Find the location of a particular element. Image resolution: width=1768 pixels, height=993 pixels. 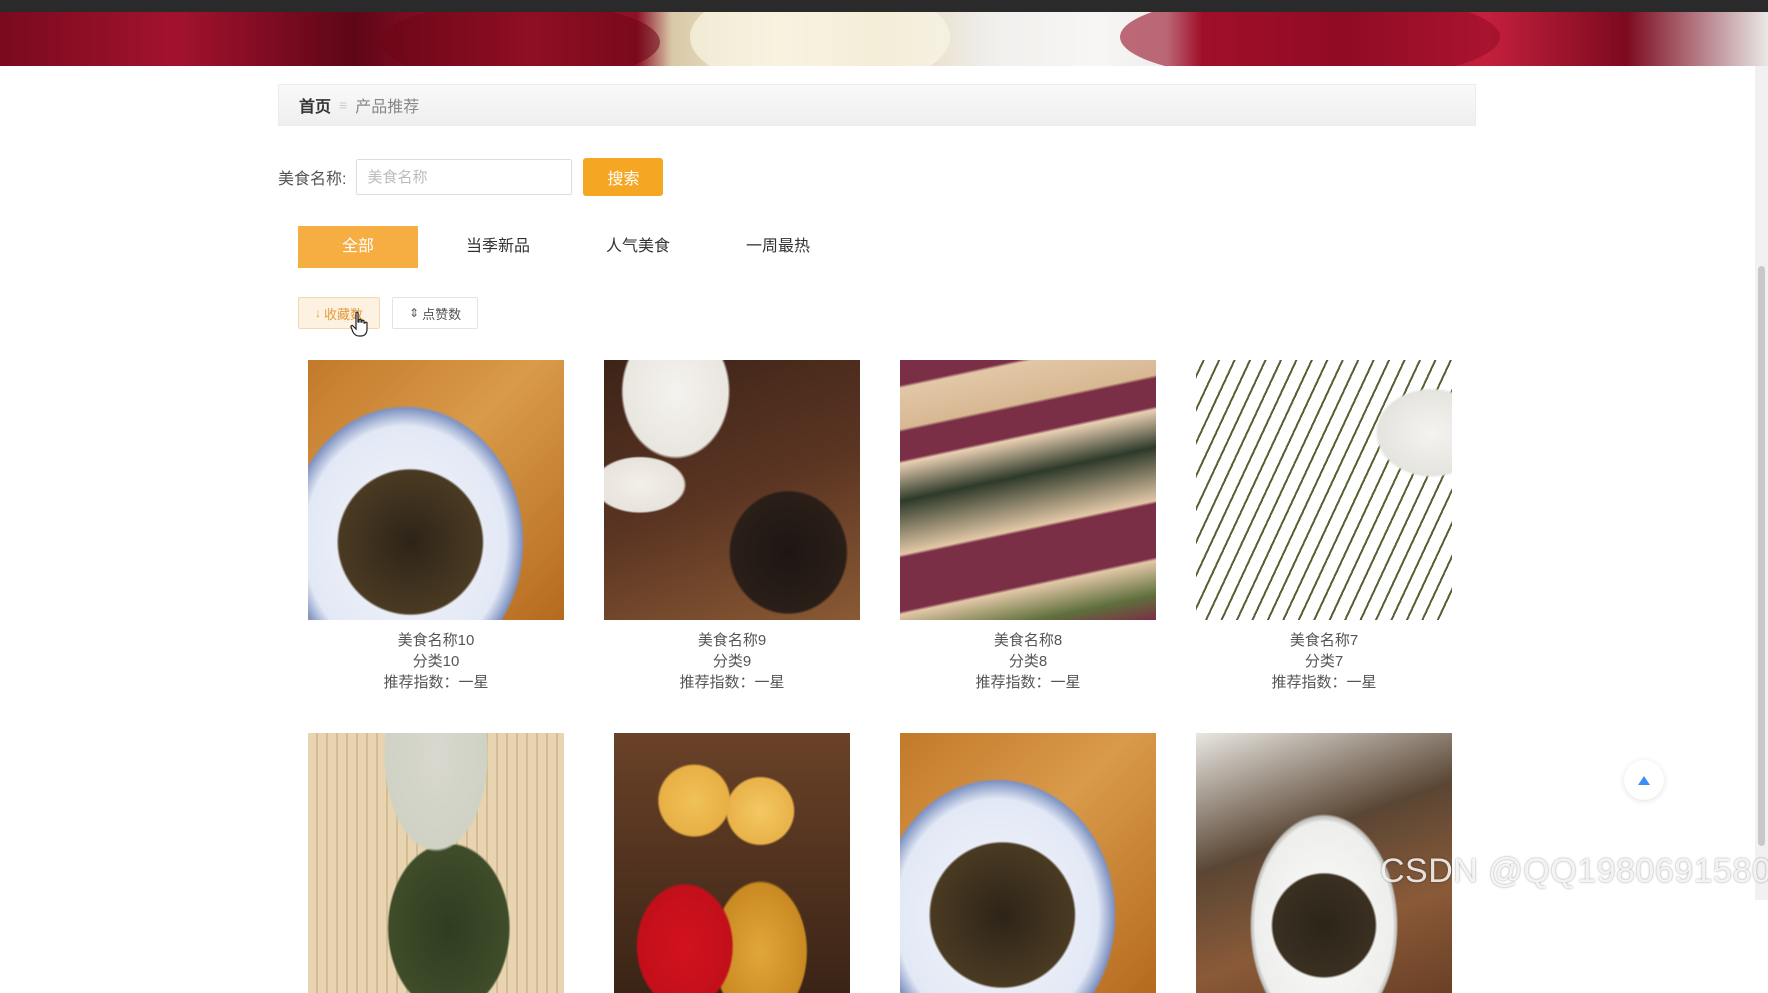

tab-new-season: 当季新品 is located at coordinates (498, 247).